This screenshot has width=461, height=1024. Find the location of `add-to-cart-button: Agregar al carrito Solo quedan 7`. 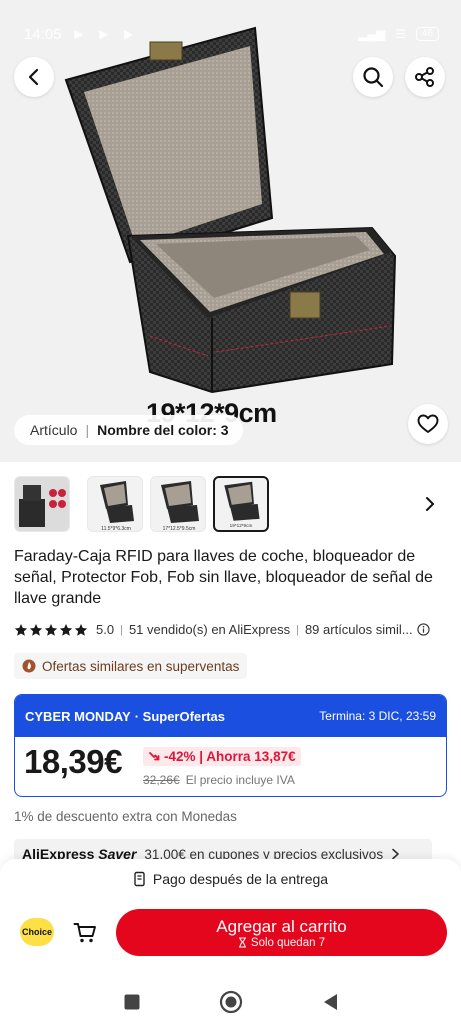

add-to-cart-button: Agregar al carrito Solo quedan 7 is located at coordinates (281, 932).